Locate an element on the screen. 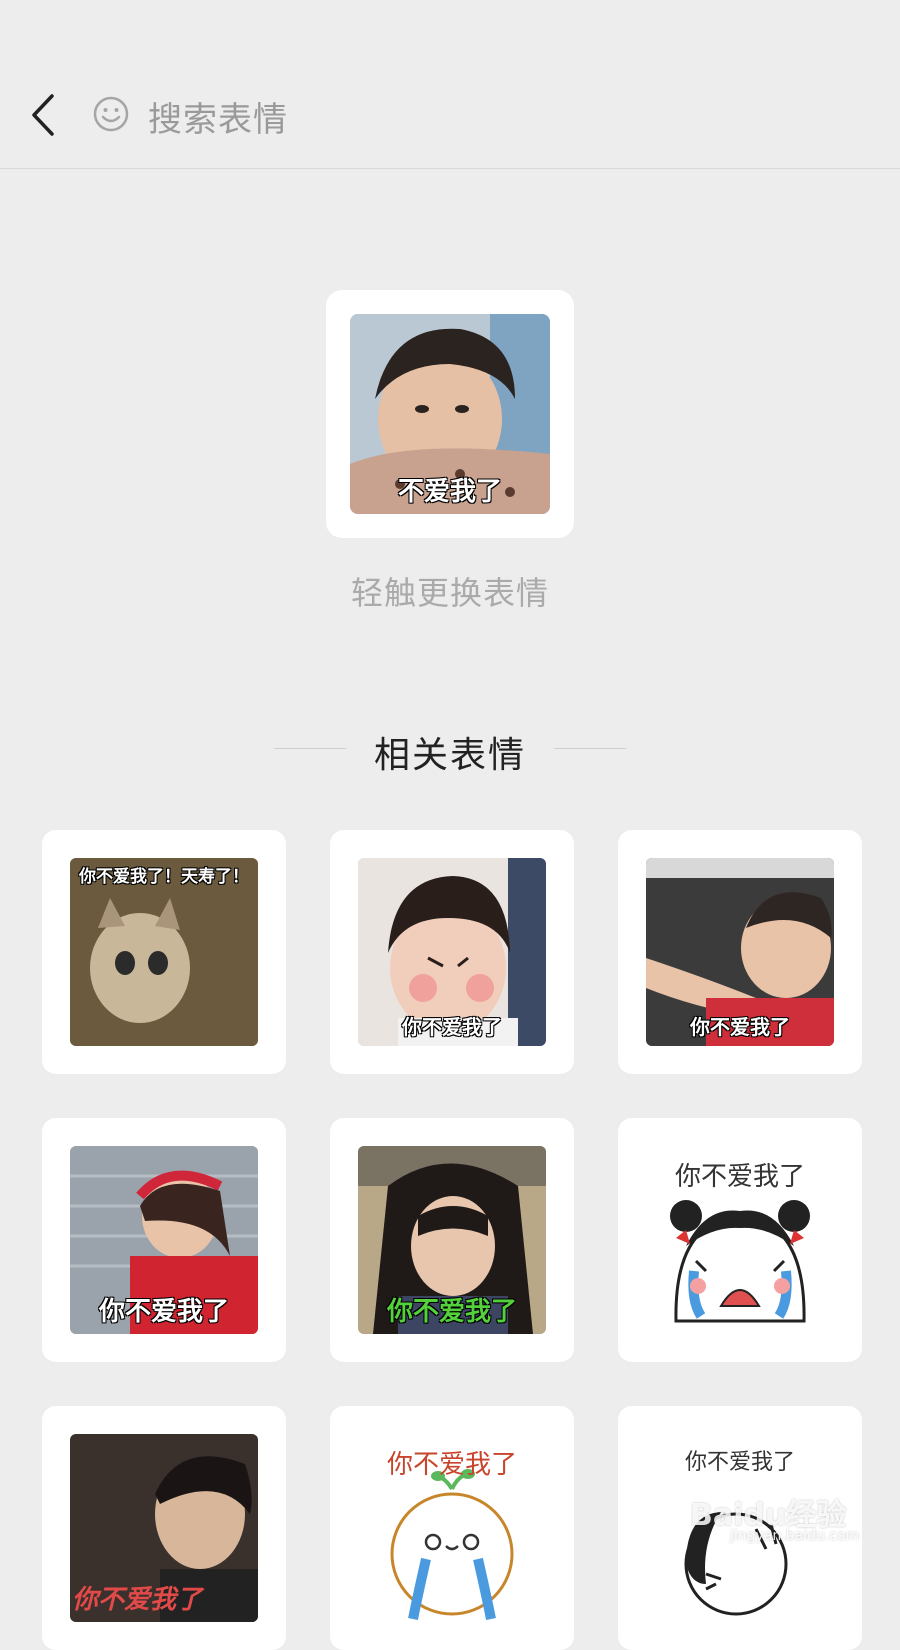  chevron-left-icon is located at coordinates (43, 115).